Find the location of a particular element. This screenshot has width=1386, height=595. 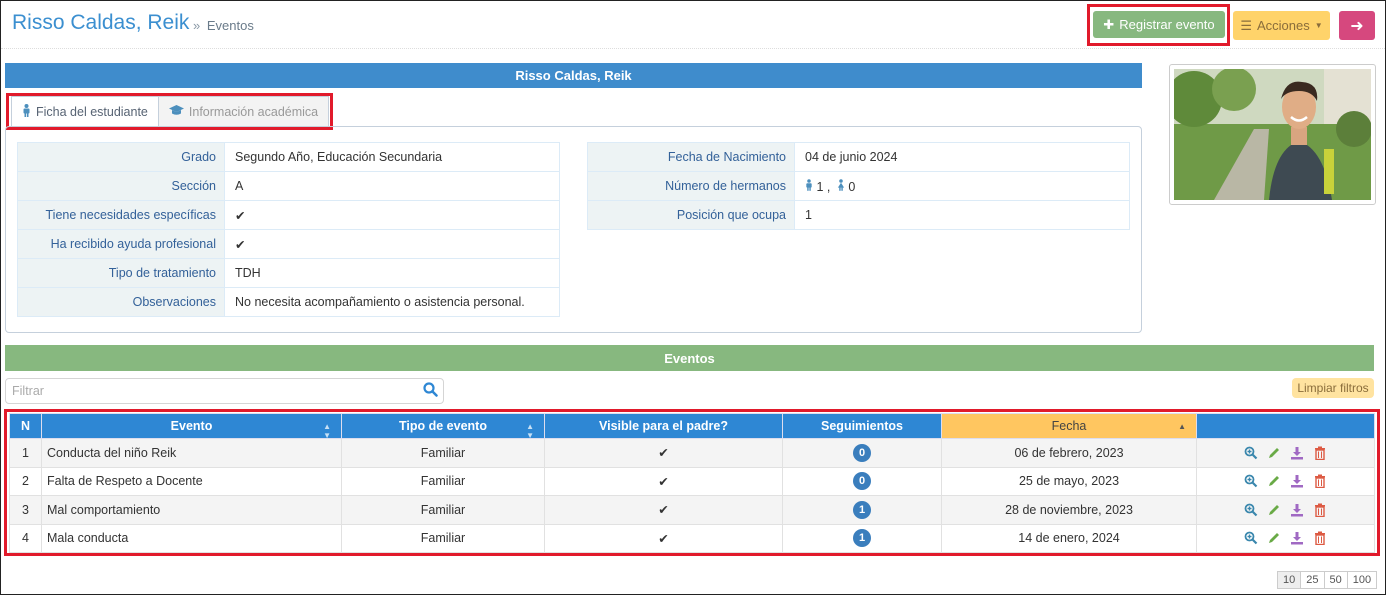

column-header-visible: Visible para el padre? is located at coordinates (663, 426).